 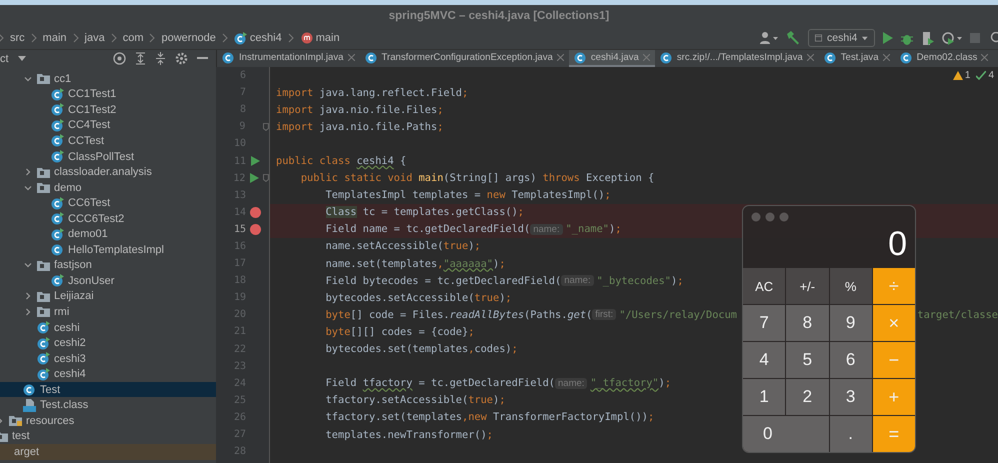 What do you see at coordinates (952, 38) in the screenshot?
I see `profiler-icon` at bounding box center [952, 38].